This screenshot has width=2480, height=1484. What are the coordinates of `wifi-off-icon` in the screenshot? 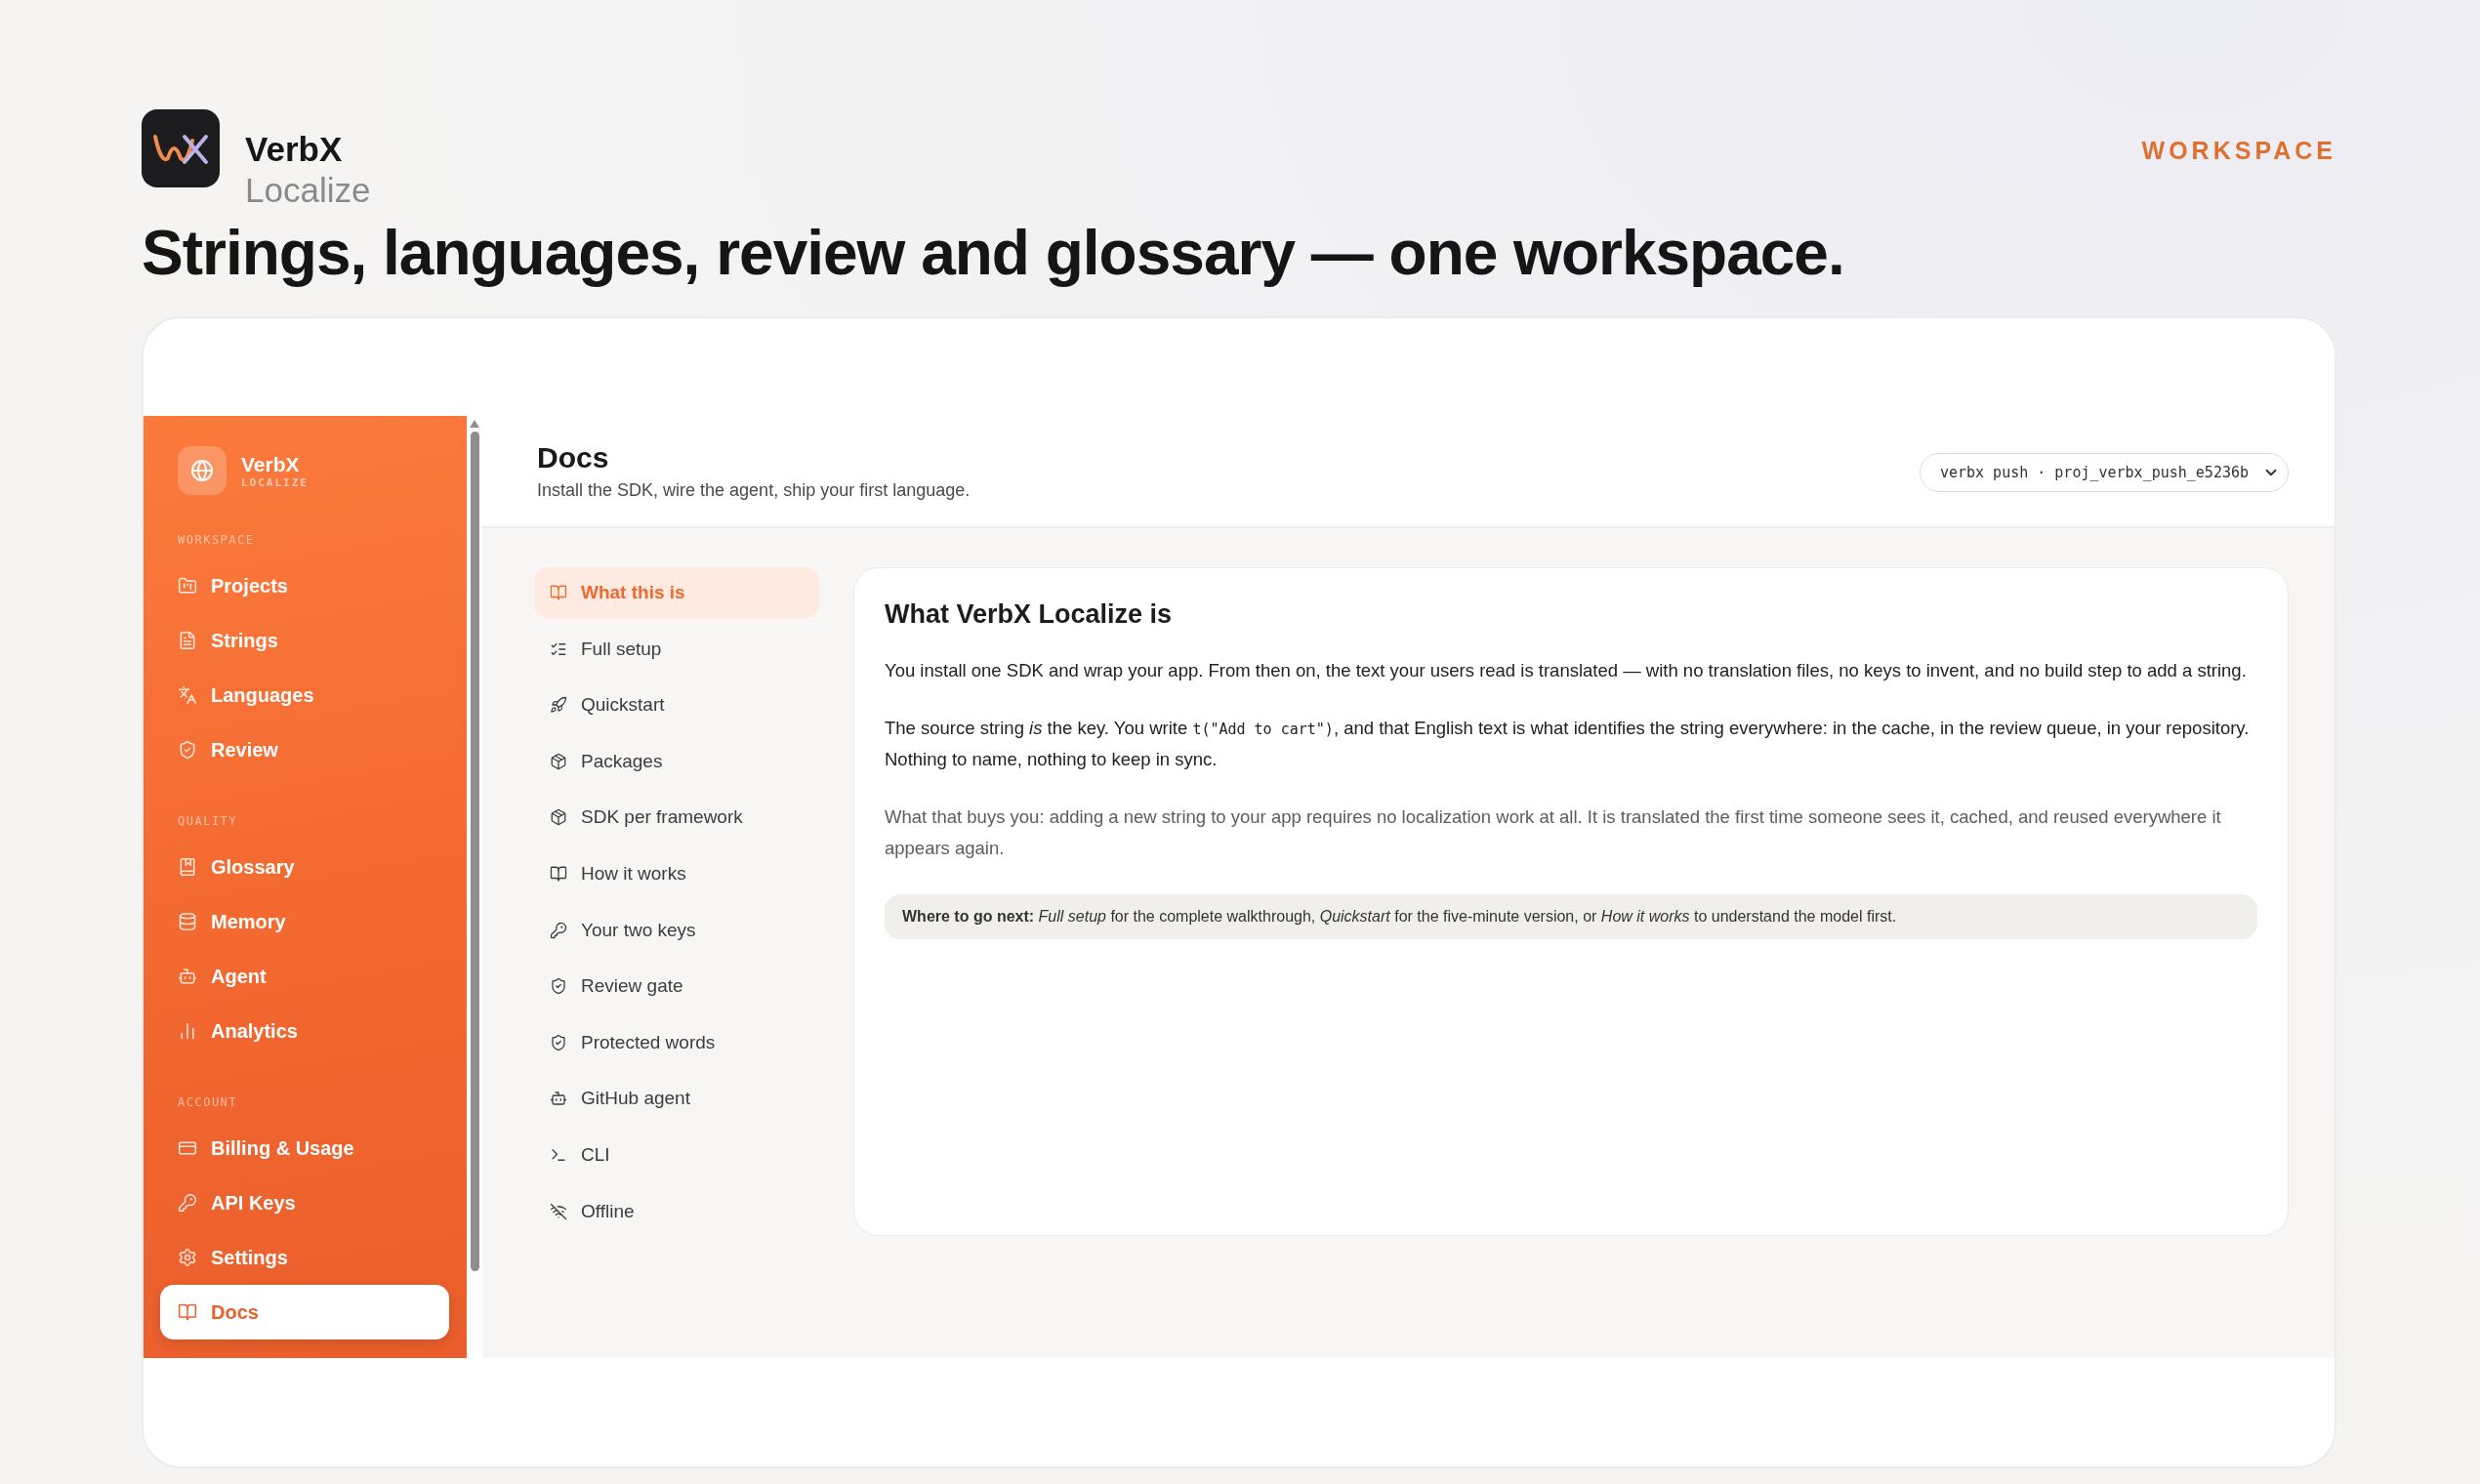 It's located at (558, 1211).